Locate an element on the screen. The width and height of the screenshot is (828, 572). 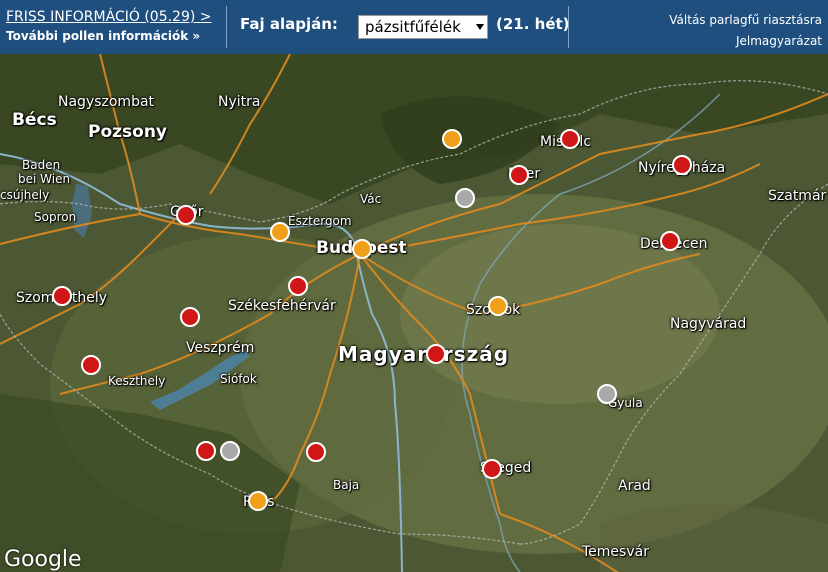
city-label-arad: Arad is located at coordinates (634, 486).